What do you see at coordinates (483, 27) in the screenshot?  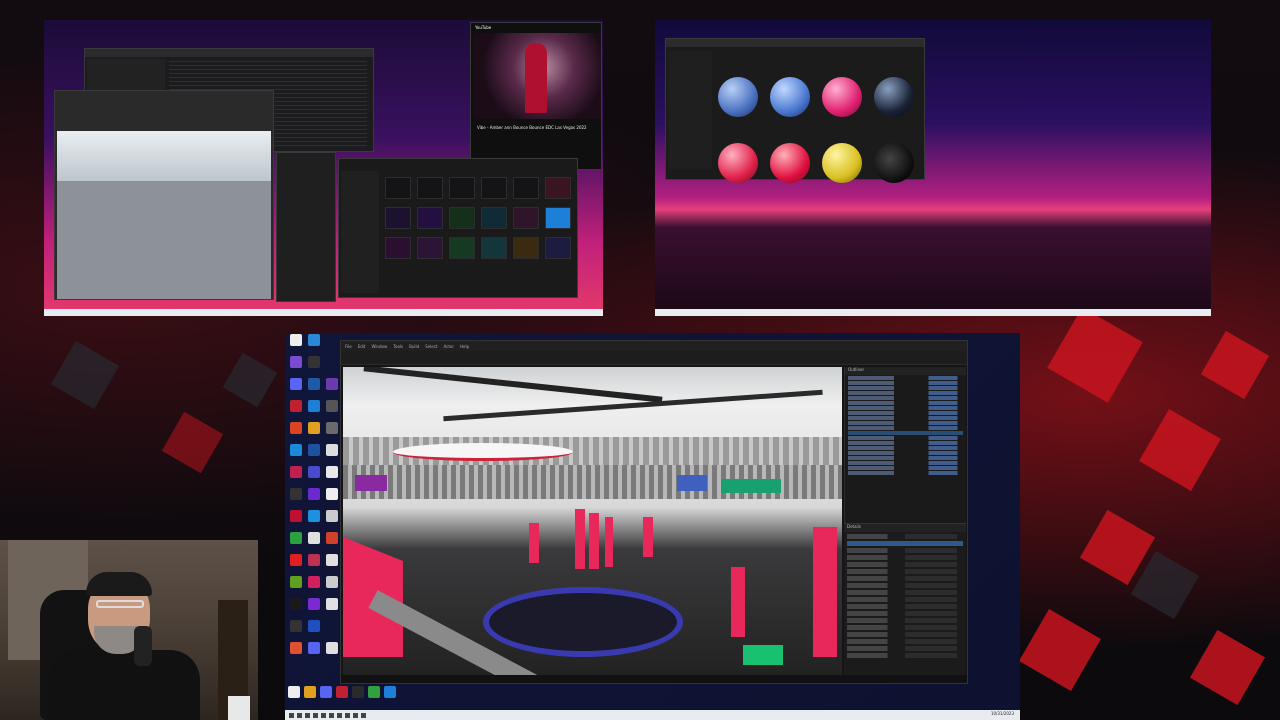 I see `youtube-logo: YouTube` at bounding box center [483, 27].